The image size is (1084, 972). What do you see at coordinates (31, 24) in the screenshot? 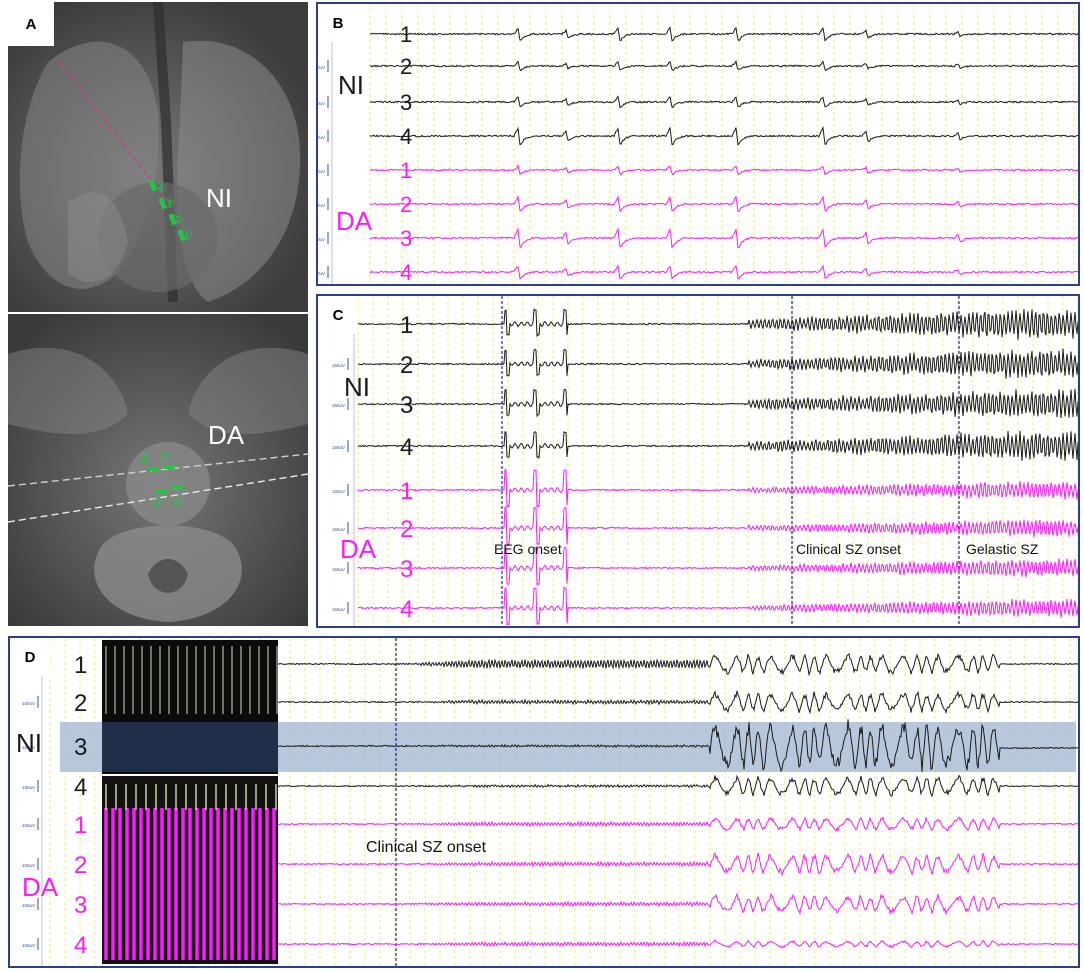
I see `panel-label-a: A` at bounding box center [31, 24].